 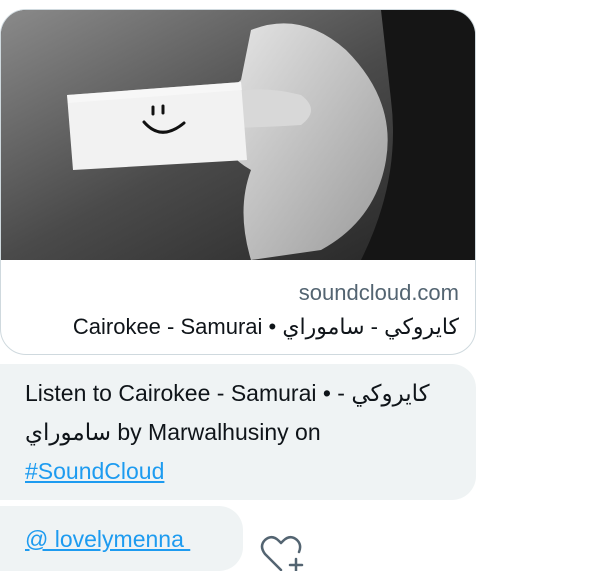 What do you see at coordinates (266, 327) in the screenshot?
I see `card-title: Cairokee - Samurai • كايروكي - ساموراي` at bounding box center [266, 327].